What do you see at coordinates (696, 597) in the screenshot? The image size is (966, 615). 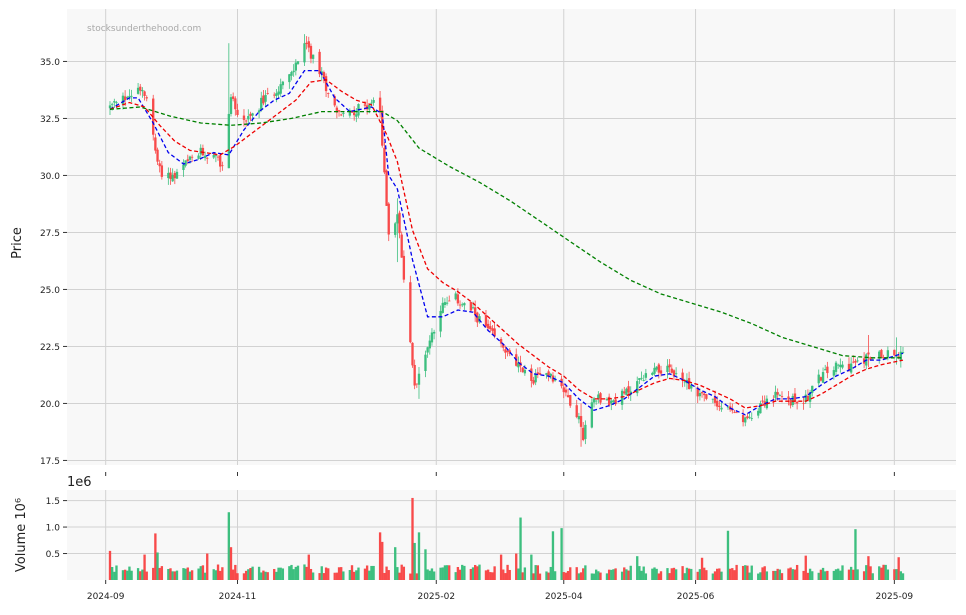 I see `x-tick-label: 2025-06` at bounding box center [696, 597].